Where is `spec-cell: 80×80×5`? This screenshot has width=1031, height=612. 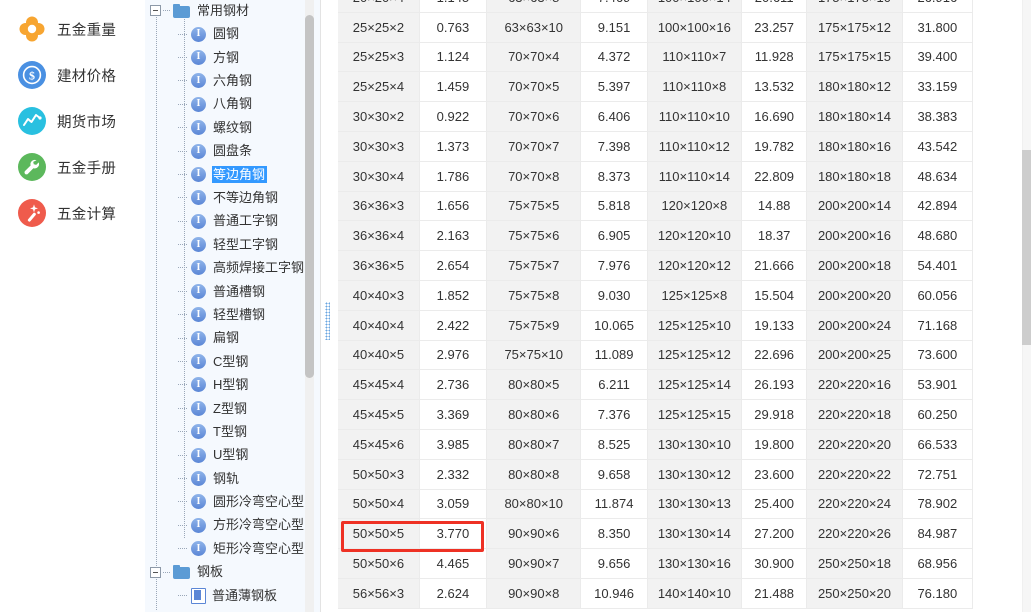 spec-cell: 80×80×5 is located at coordinates (534, 385).